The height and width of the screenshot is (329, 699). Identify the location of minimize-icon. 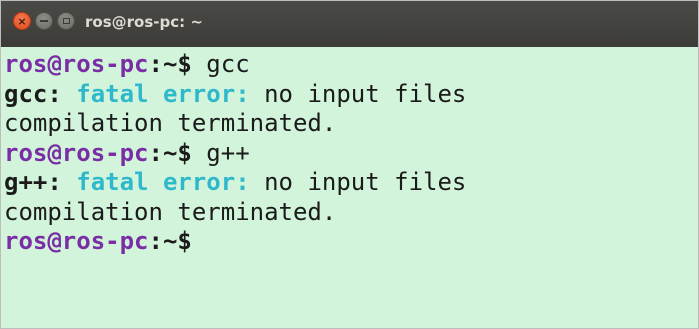
(44, 21).